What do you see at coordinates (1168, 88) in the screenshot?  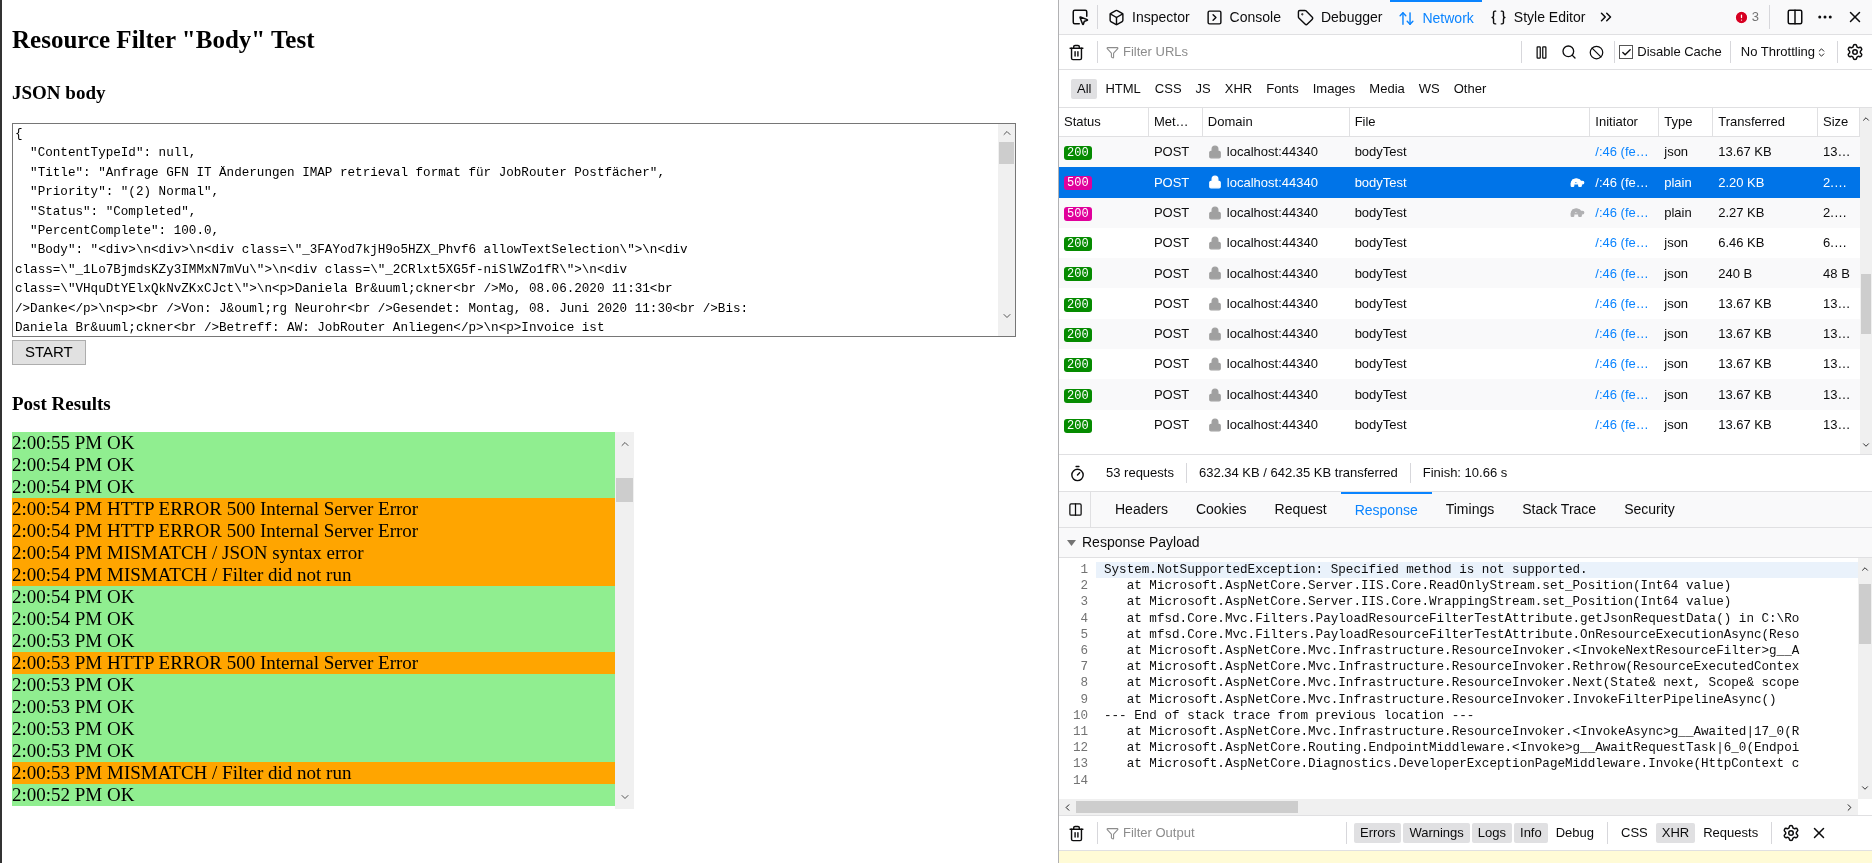 I see `type-filter-button: CSS` at bounding box center [1168, 88].